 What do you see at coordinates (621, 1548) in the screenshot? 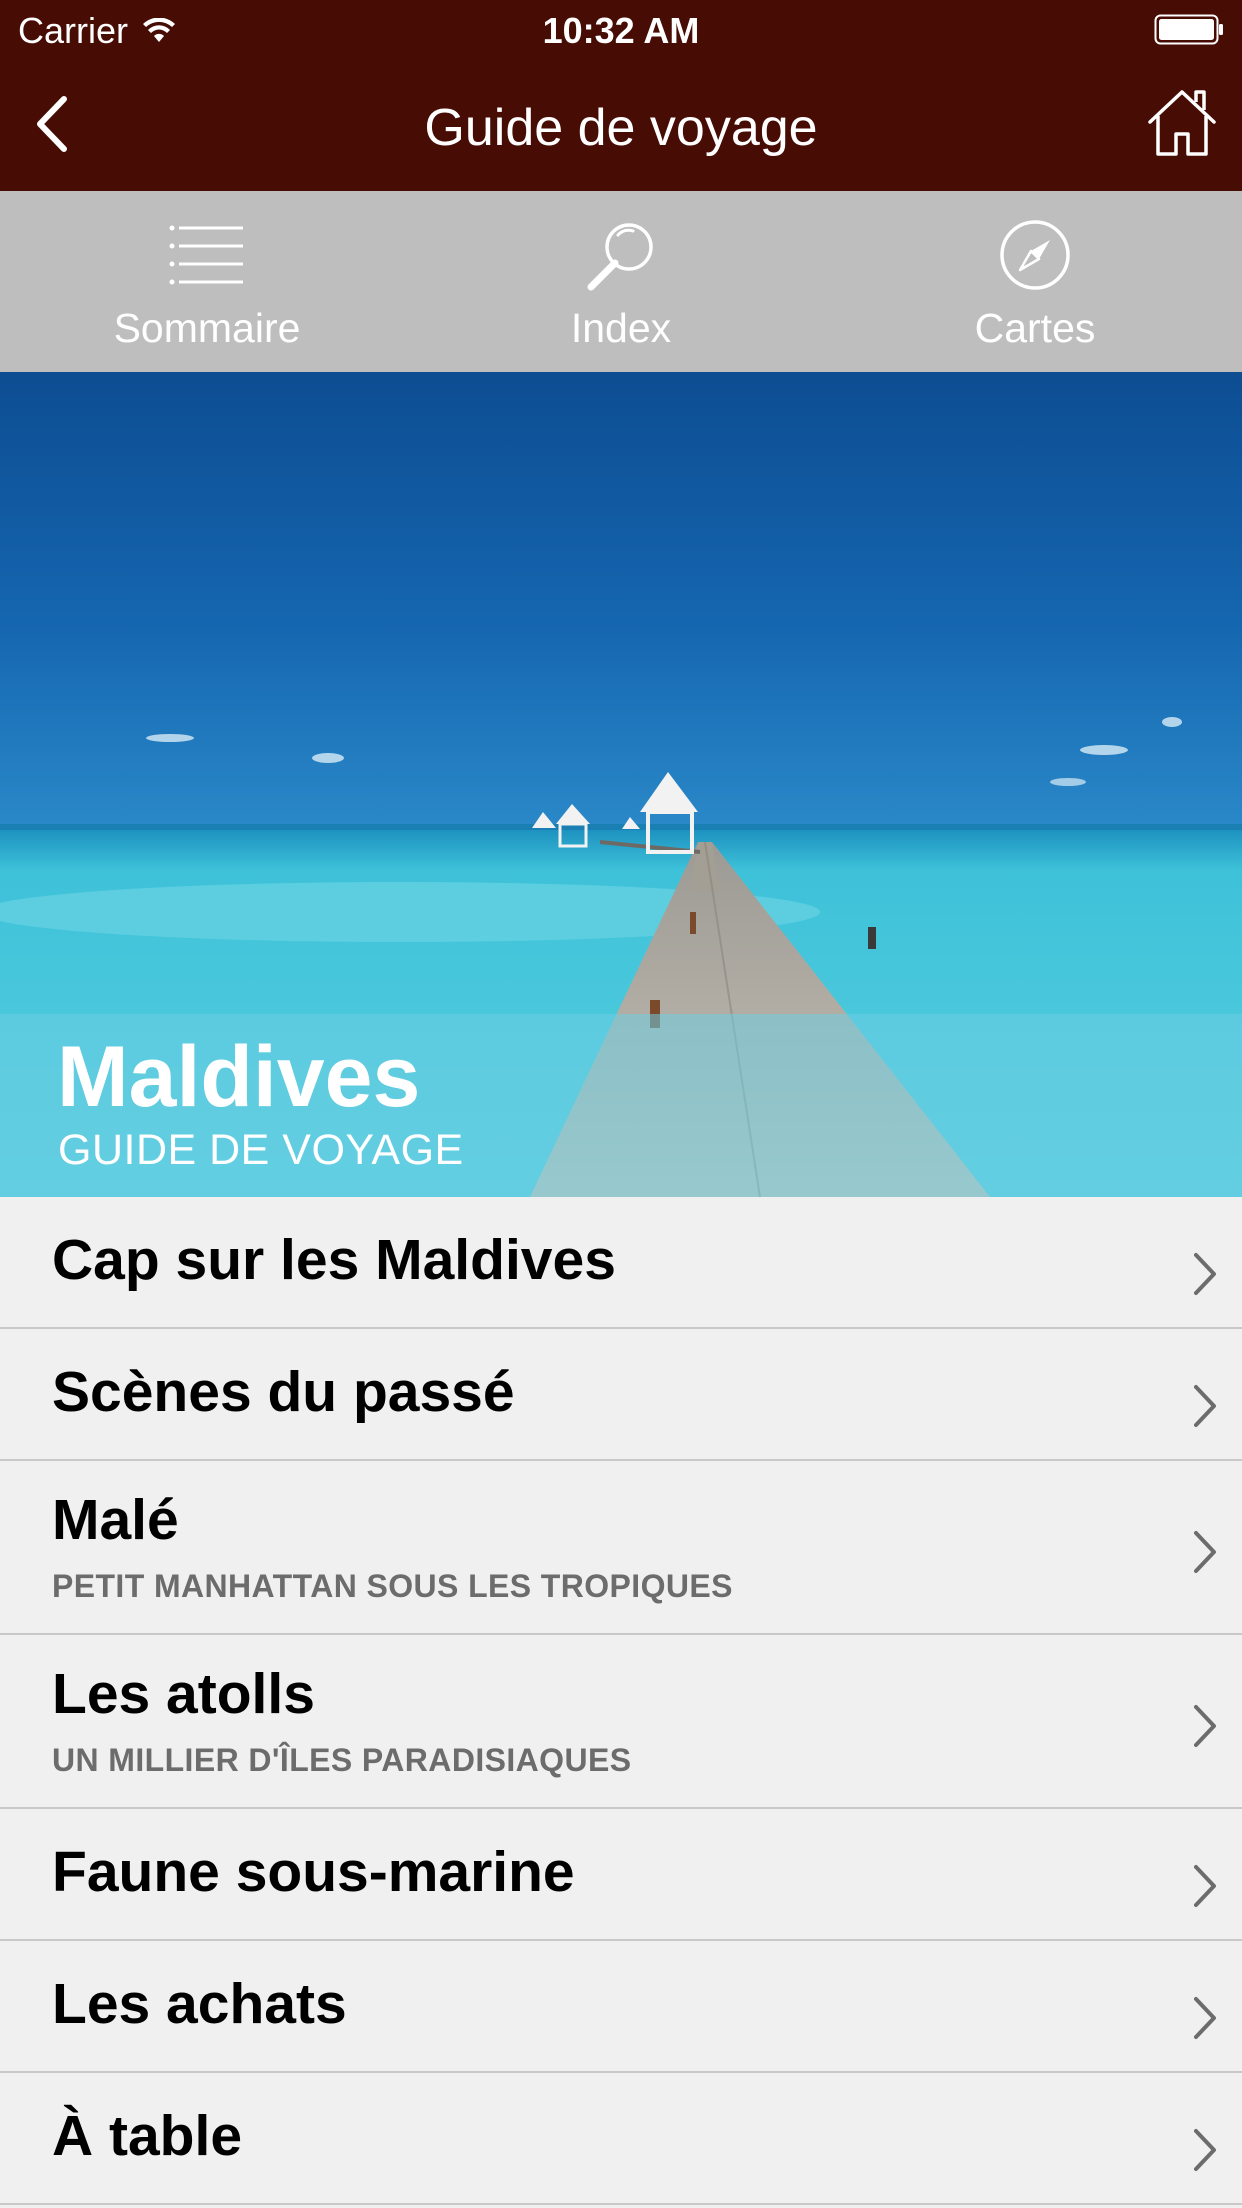
I see `list-item-male: Malé PETIT MANHATTAN SOUS LES TROPIQUES` at bounding box center [621, 1548].